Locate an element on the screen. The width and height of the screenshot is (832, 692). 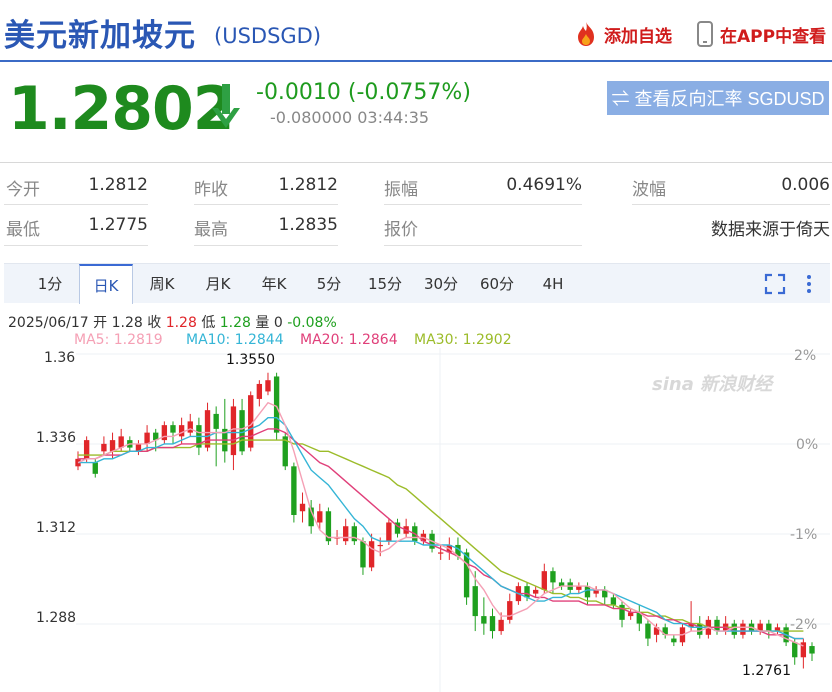
open-app-button: 在APP中查看 is located at coordinates (761, 34).